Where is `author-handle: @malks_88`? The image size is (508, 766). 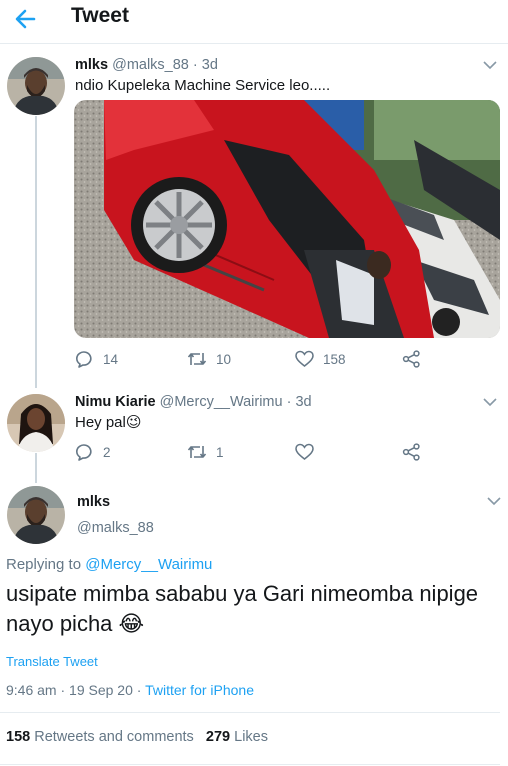 author-handle: @malks_88 is located at coordinates (115, 528).